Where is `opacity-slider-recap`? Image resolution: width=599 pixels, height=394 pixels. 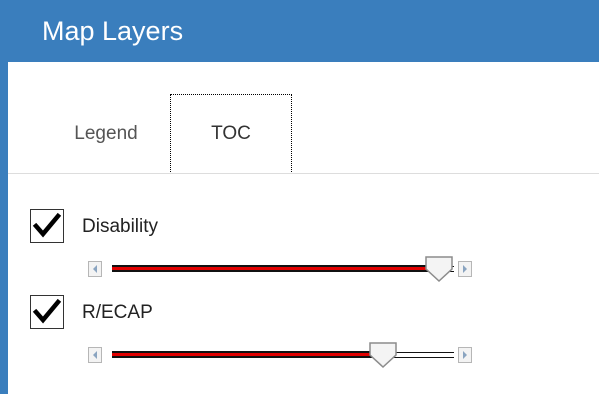
opacity-slider-recap is located at coordinates (283, 355).